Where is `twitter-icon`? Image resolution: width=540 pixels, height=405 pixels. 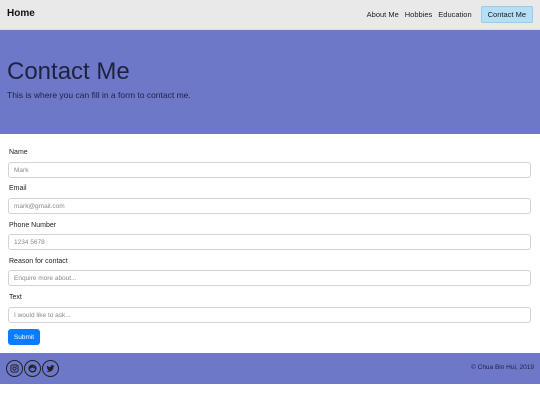
twitter-icon is located at coordinates (50, 368).